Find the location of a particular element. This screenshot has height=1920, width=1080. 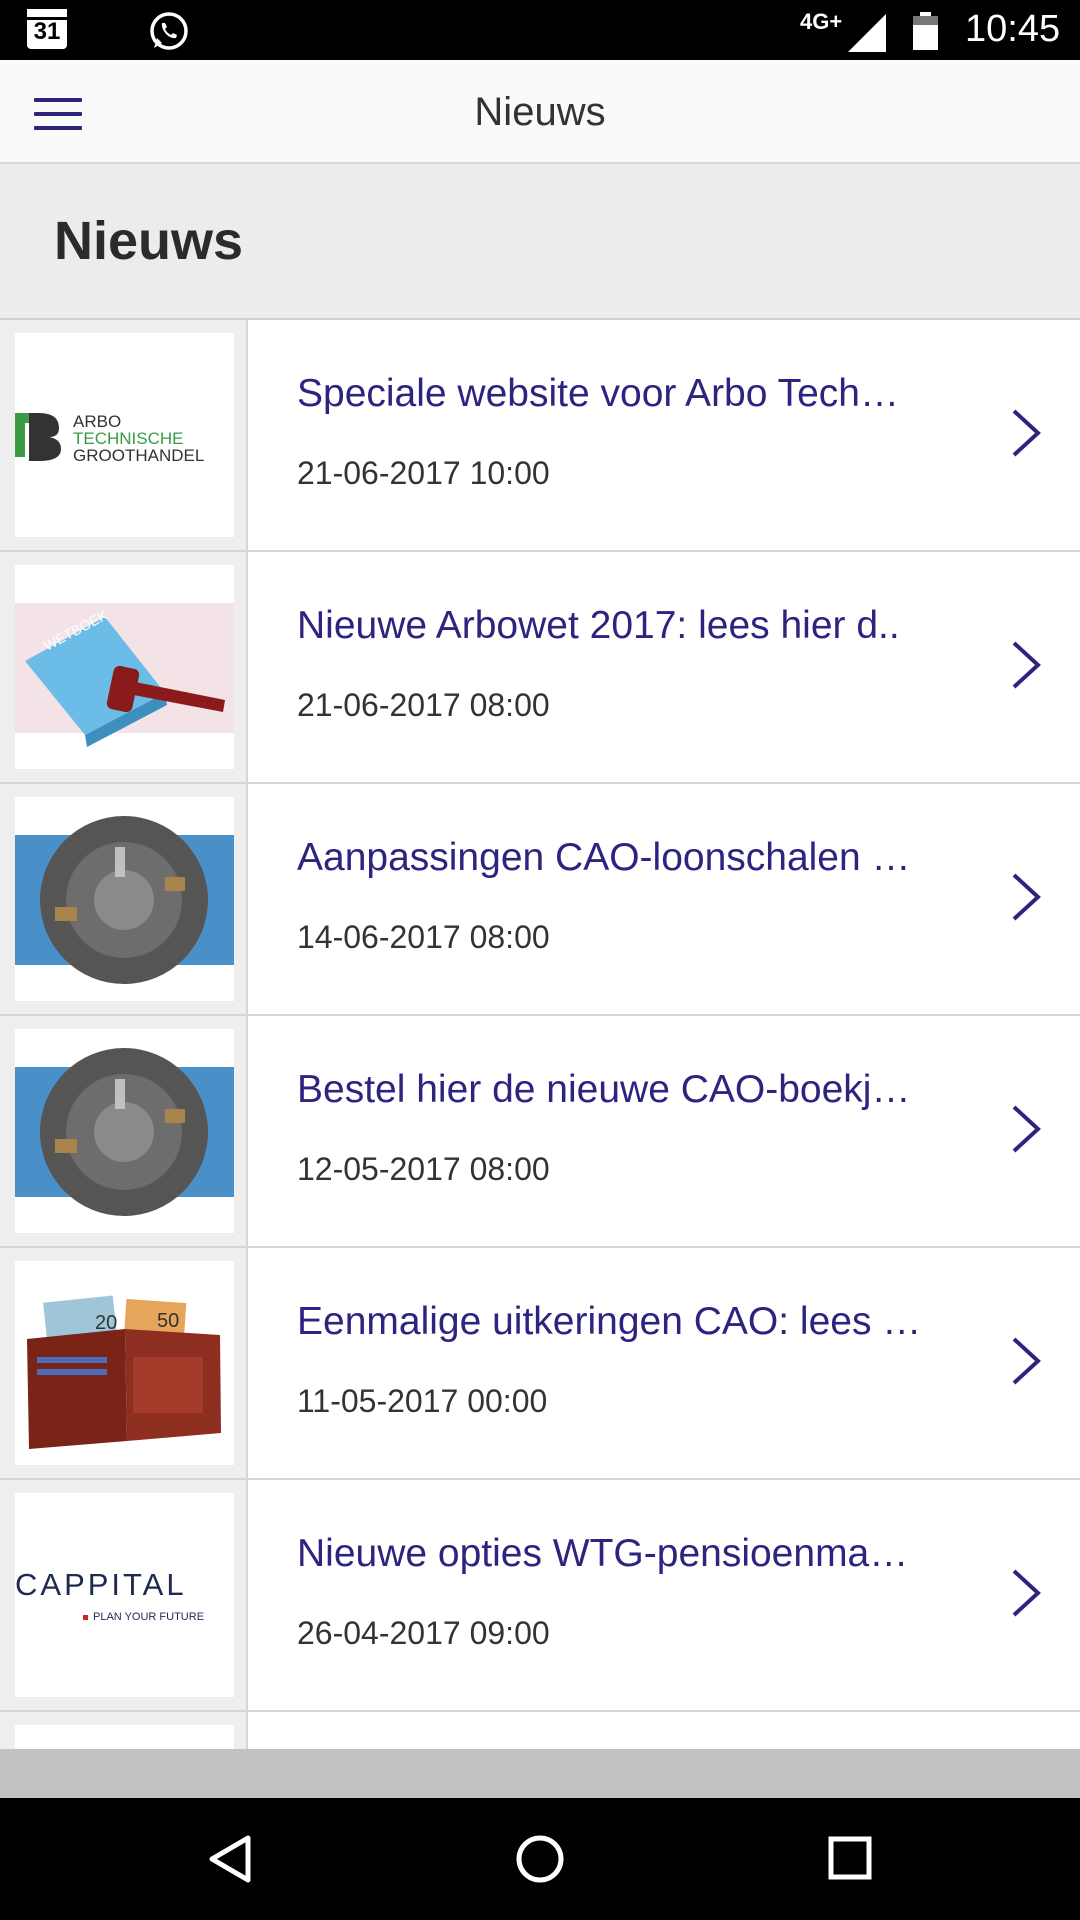

back-icon is located at coordinates (230, 1859).